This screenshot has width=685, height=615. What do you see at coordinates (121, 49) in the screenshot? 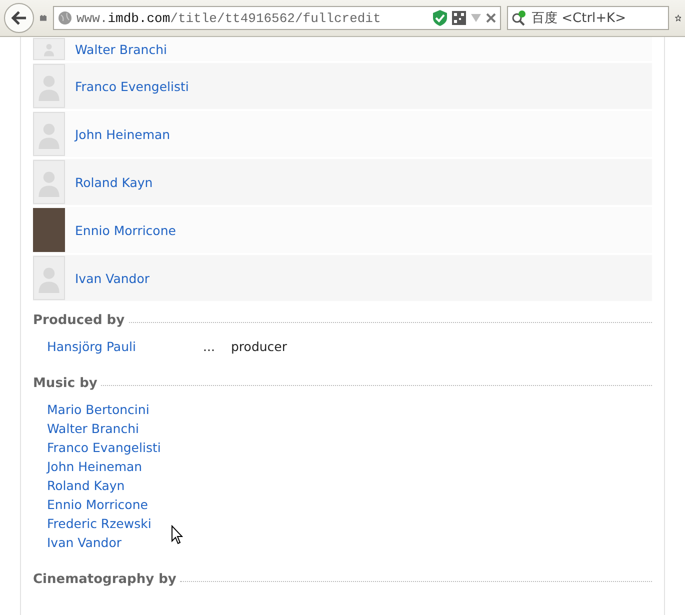
I see `cast-name-link: Walter Branchi` at bounding box center [121, 49].